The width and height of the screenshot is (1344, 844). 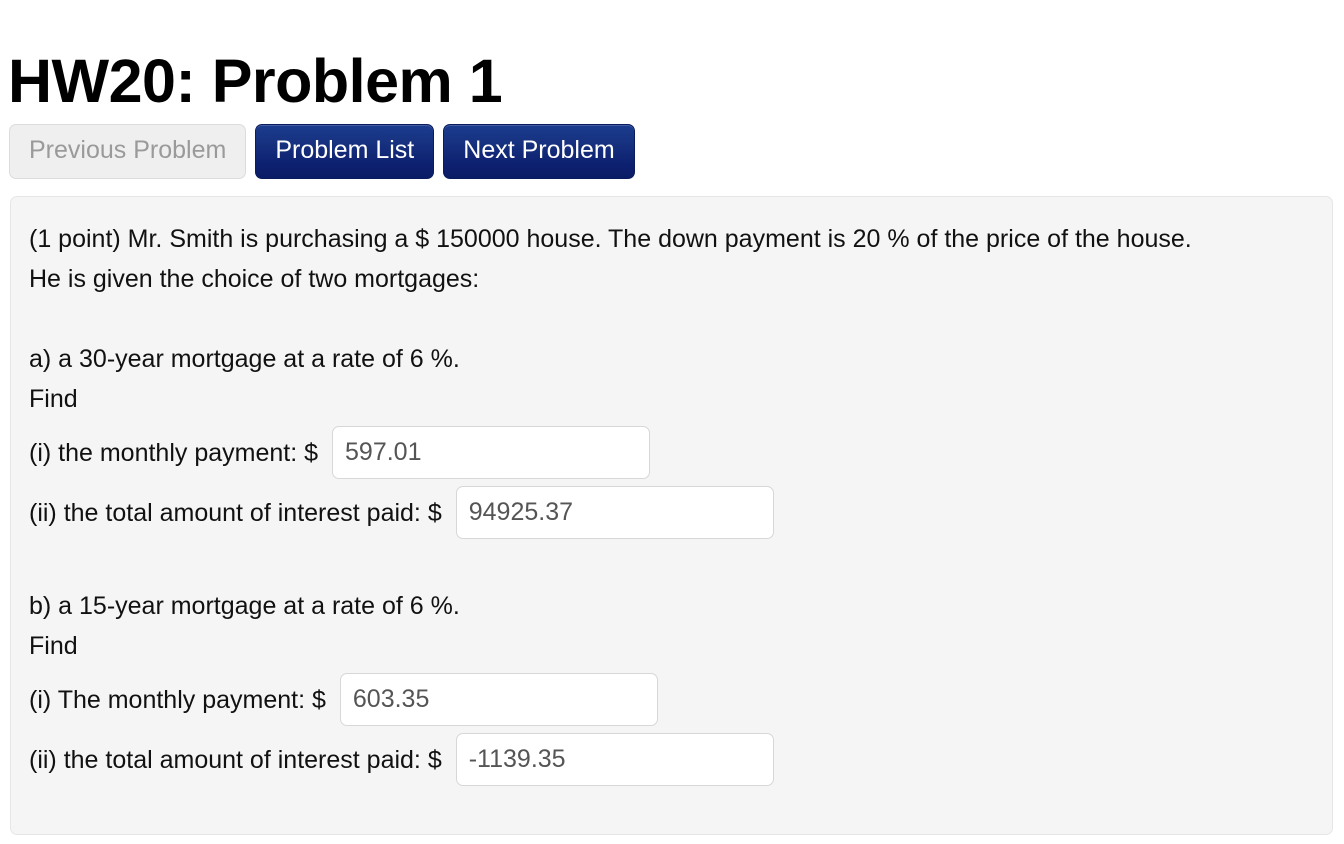 What do you see at coordinates (244, 606) in the screenshot?
I see `part-b-heading: b) a 15-year mortgage at a rate of 6 %.` at bounding box center [244, 606].